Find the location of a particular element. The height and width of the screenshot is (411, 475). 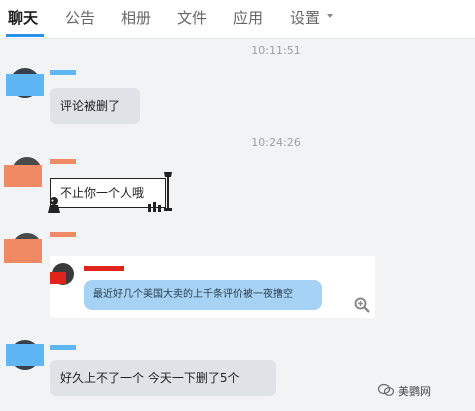

tab-album: 相册 is located at coordinates (136, 18).